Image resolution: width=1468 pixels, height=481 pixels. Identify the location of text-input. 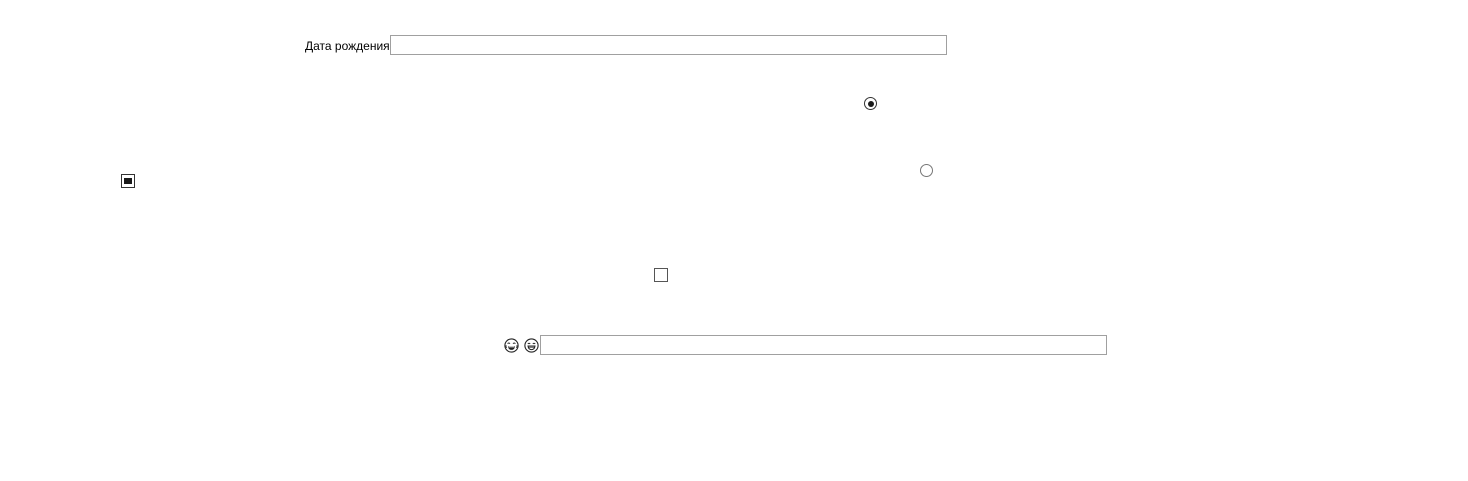
(823, 345).